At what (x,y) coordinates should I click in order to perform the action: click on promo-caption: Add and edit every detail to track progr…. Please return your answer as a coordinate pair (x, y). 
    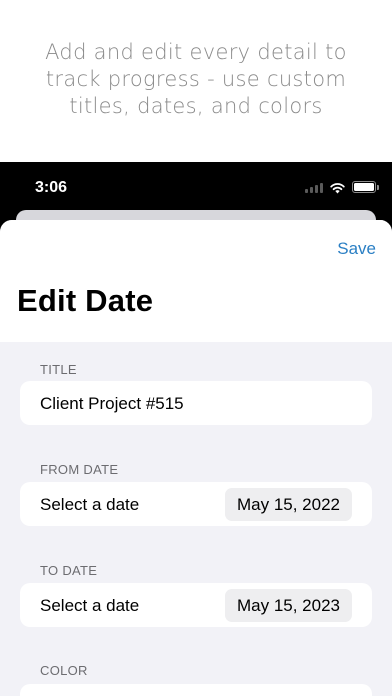
    Looking at the image, I should click on (196, 78).